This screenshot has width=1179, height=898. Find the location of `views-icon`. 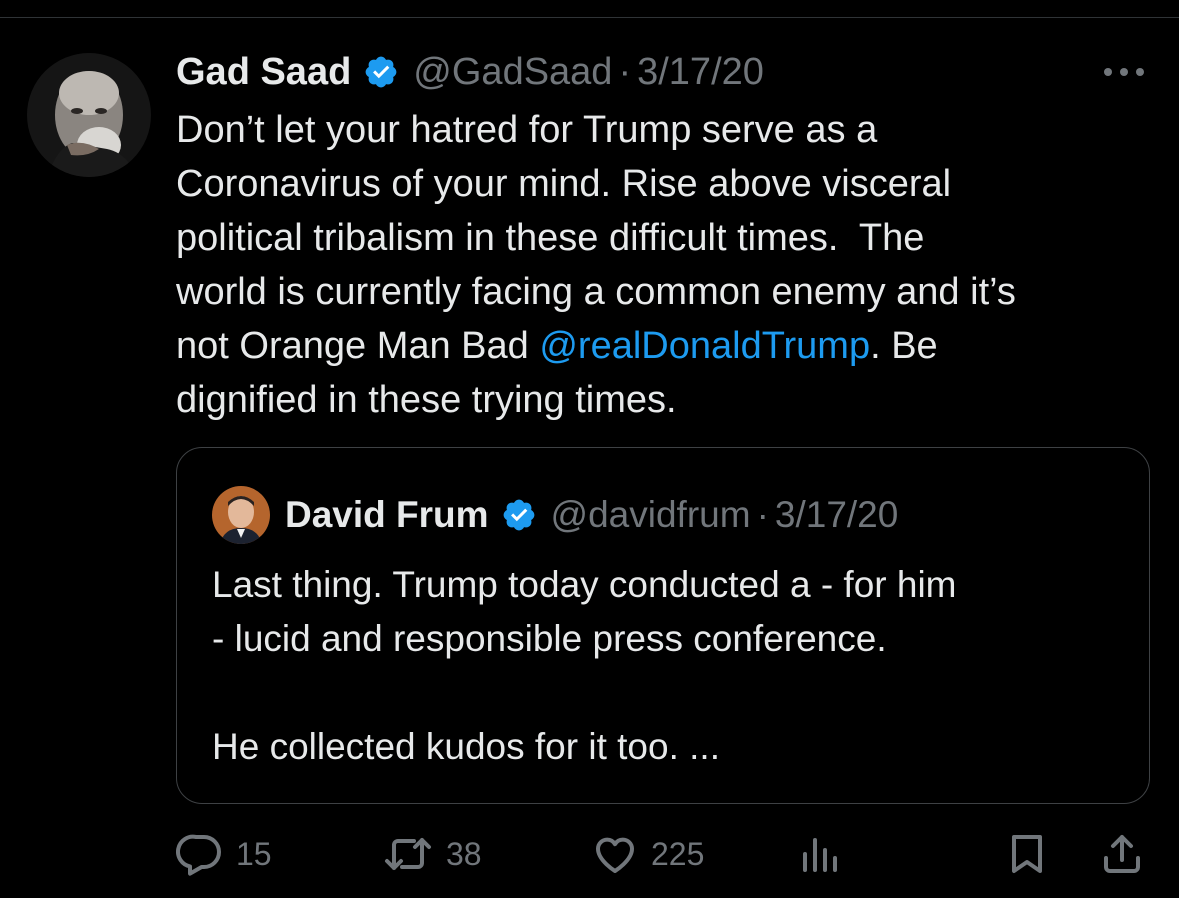

views-icon is located at coordinates (821, 854).